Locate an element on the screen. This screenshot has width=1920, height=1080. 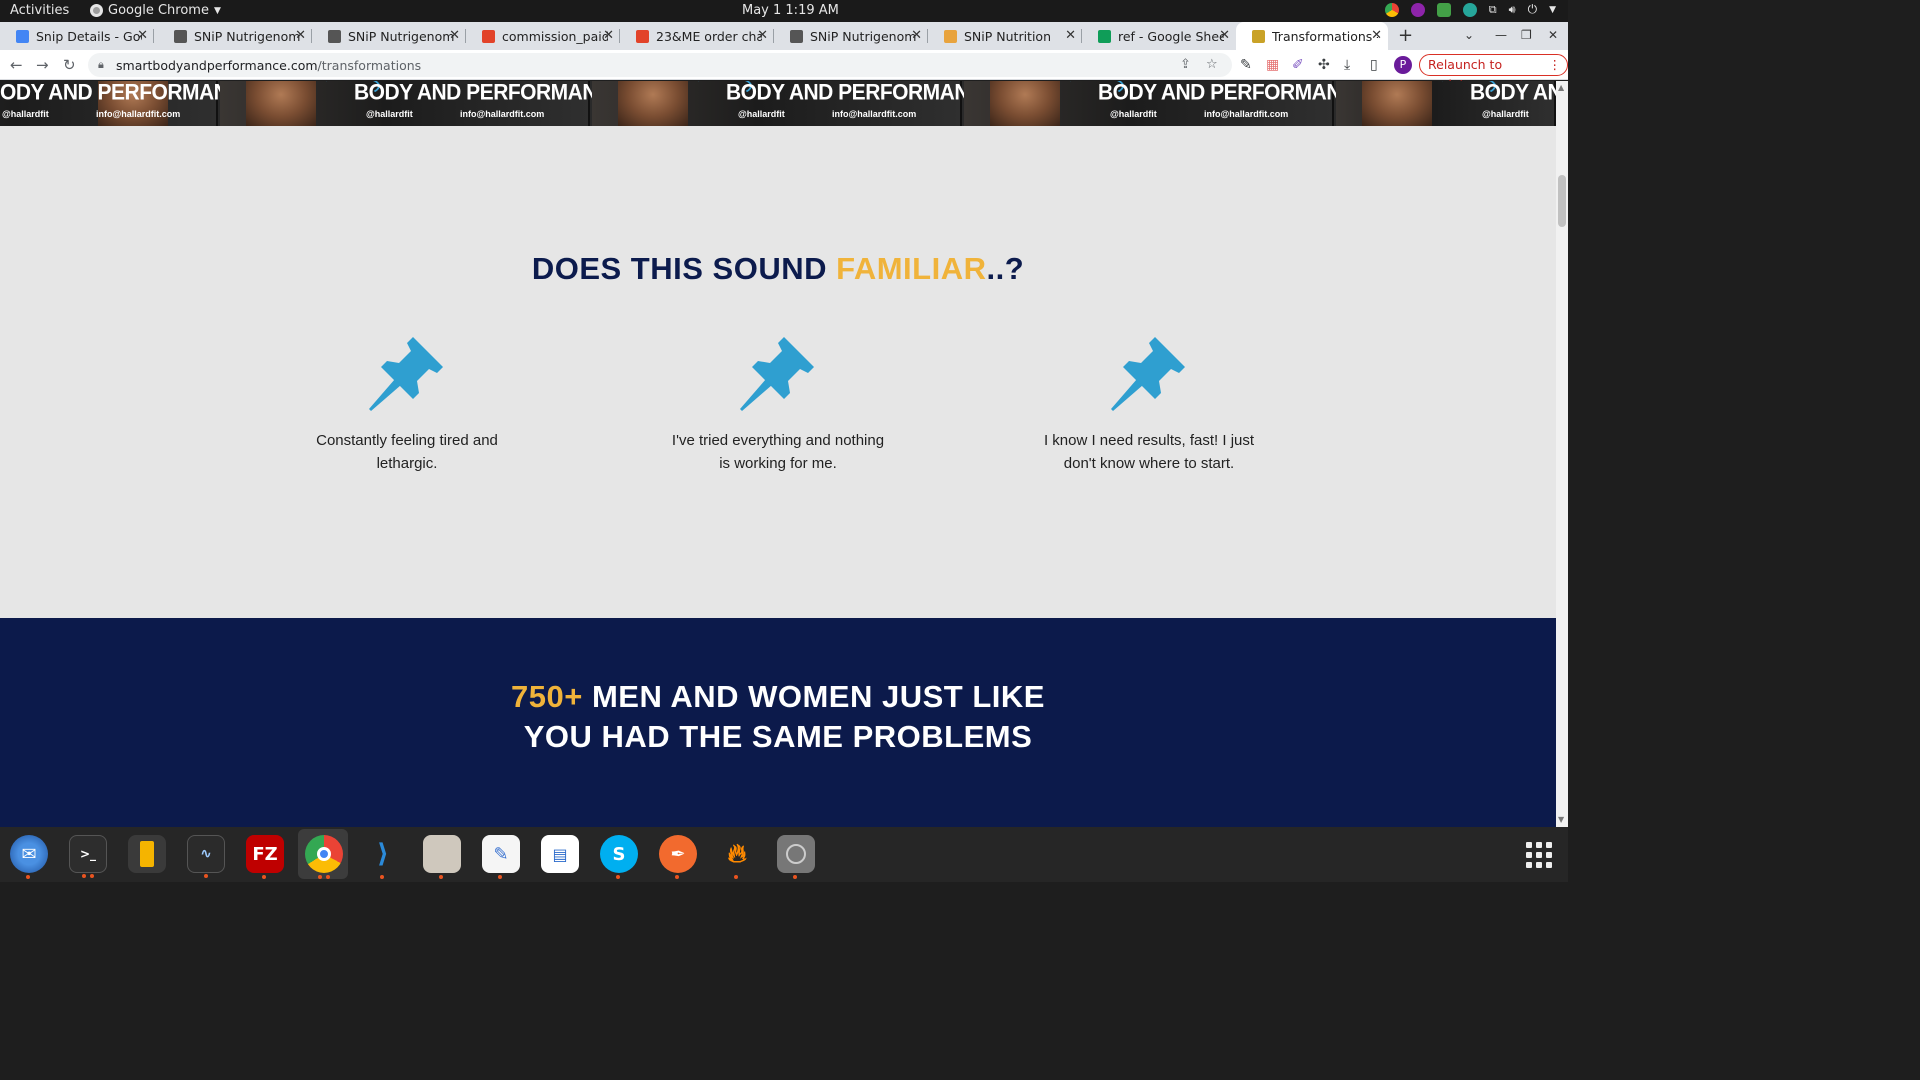
show-applications-icon is located at coordinates (1539, 855).